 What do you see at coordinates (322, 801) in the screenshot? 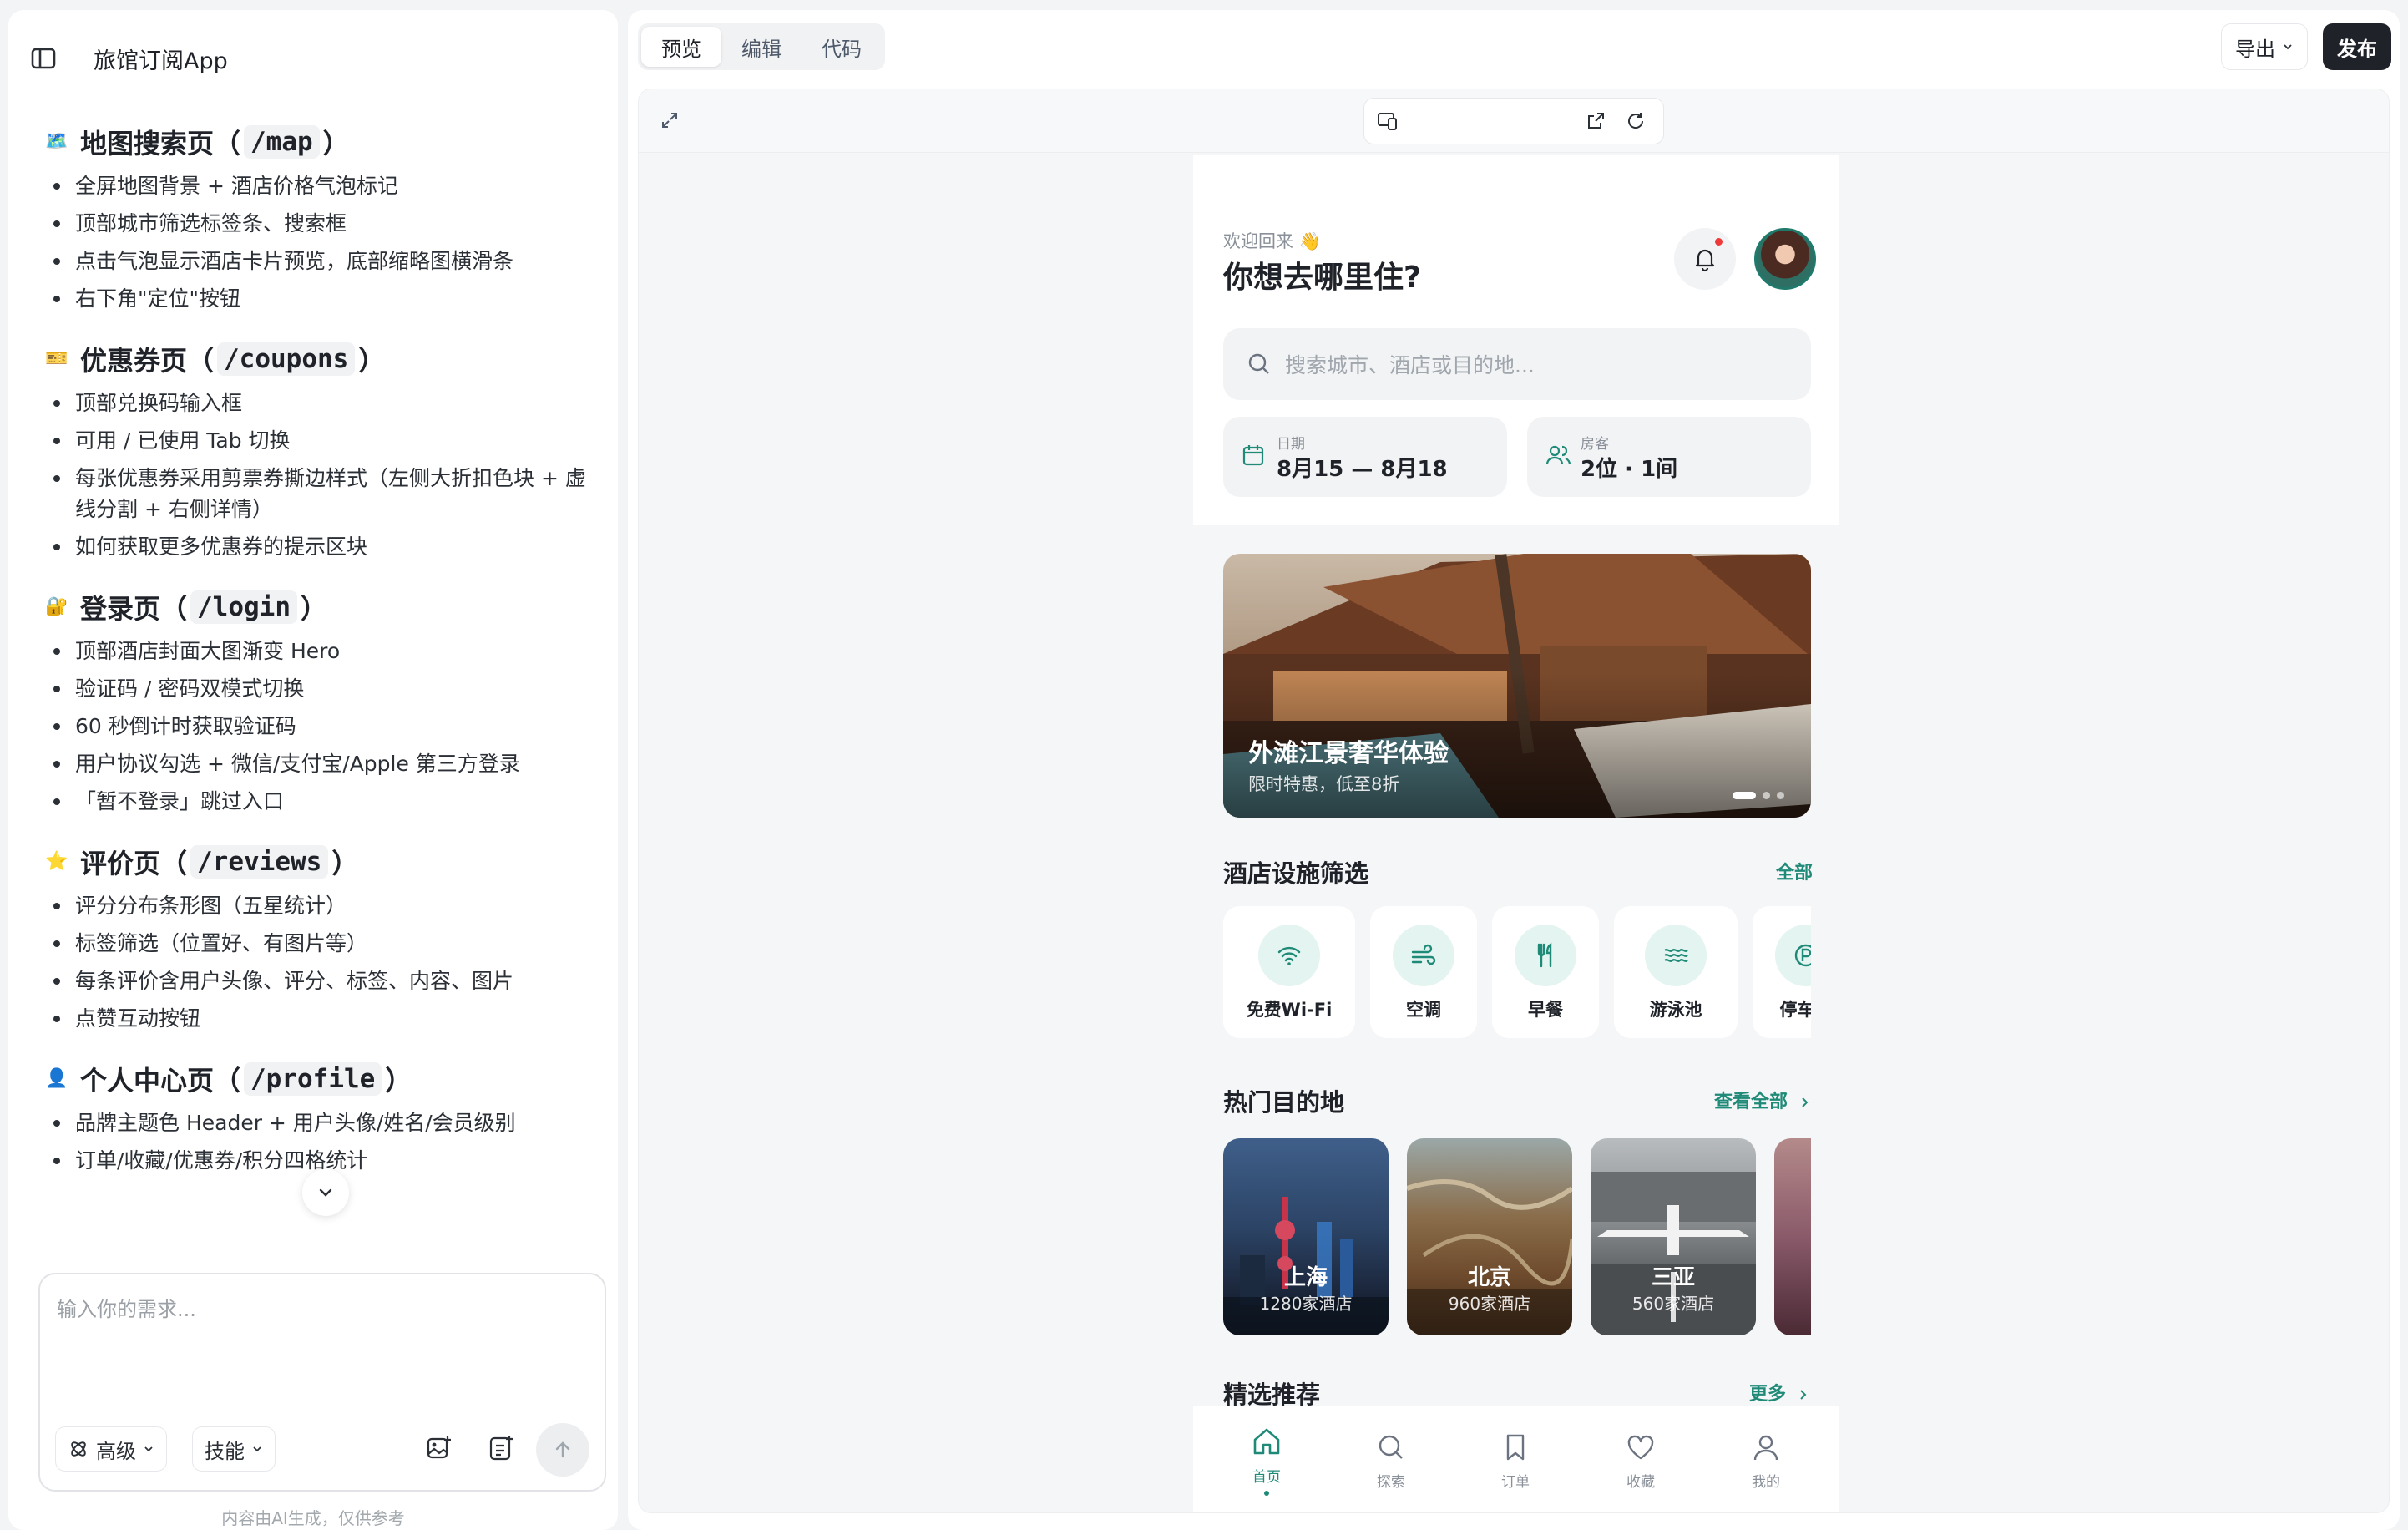
I see `list-item: 「暂不登录」跳过入口` at bounding box center [322, 801].